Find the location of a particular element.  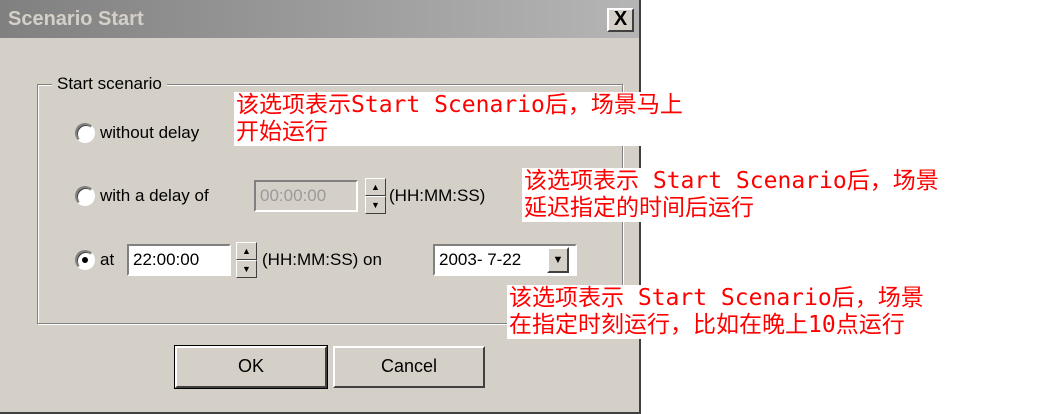

delay-time-spinner: ▲ ▼ is located at coordinates (375, 196).